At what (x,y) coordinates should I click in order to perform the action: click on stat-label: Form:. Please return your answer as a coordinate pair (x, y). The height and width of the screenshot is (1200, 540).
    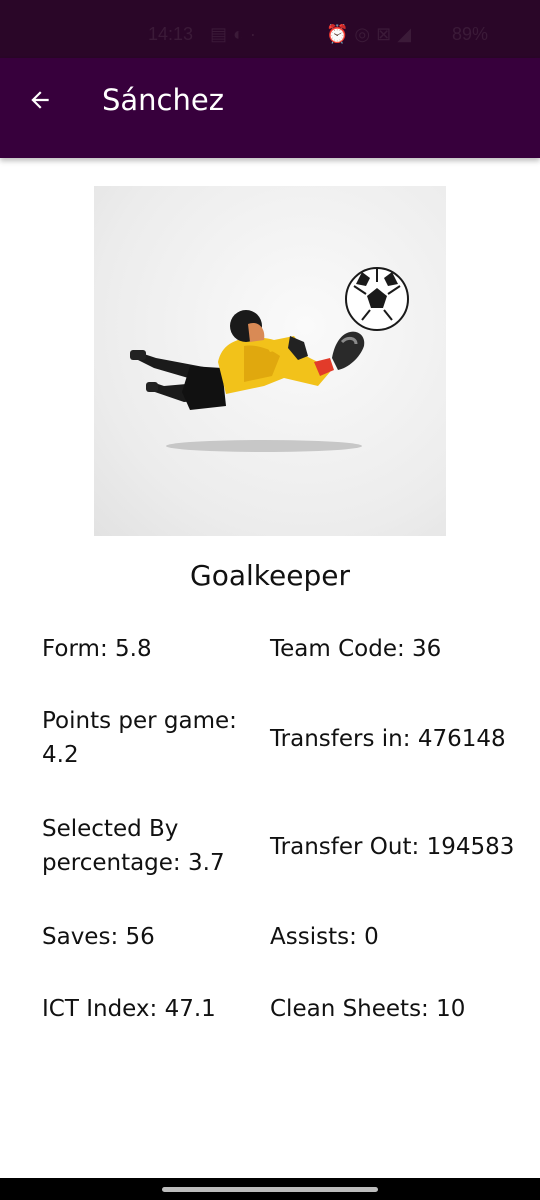
    Looking at the image, I should click on (75, 649).